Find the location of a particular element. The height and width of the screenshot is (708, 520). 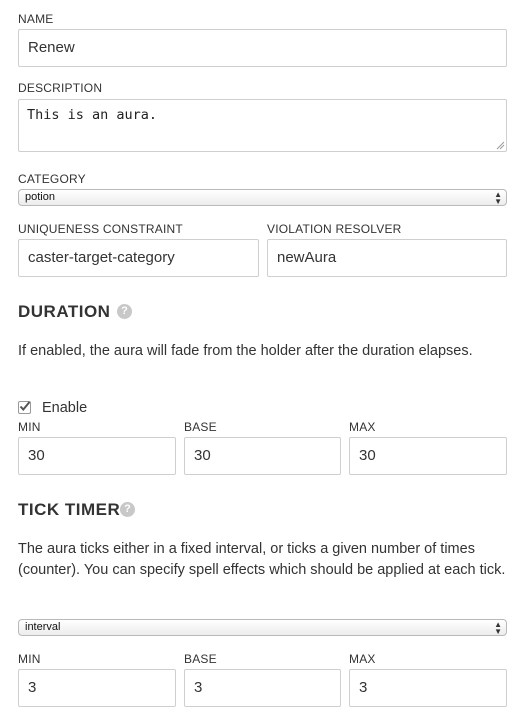

tick-min-label: MIN is located at coordinates (29, 659).